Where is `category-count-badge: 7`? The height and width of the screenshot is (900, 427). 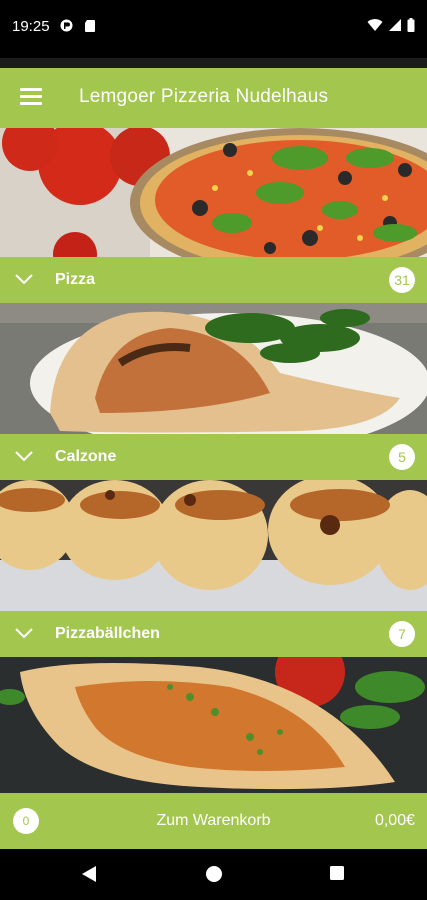 category-count-badge: 7 is located at coordinates (402, 634).